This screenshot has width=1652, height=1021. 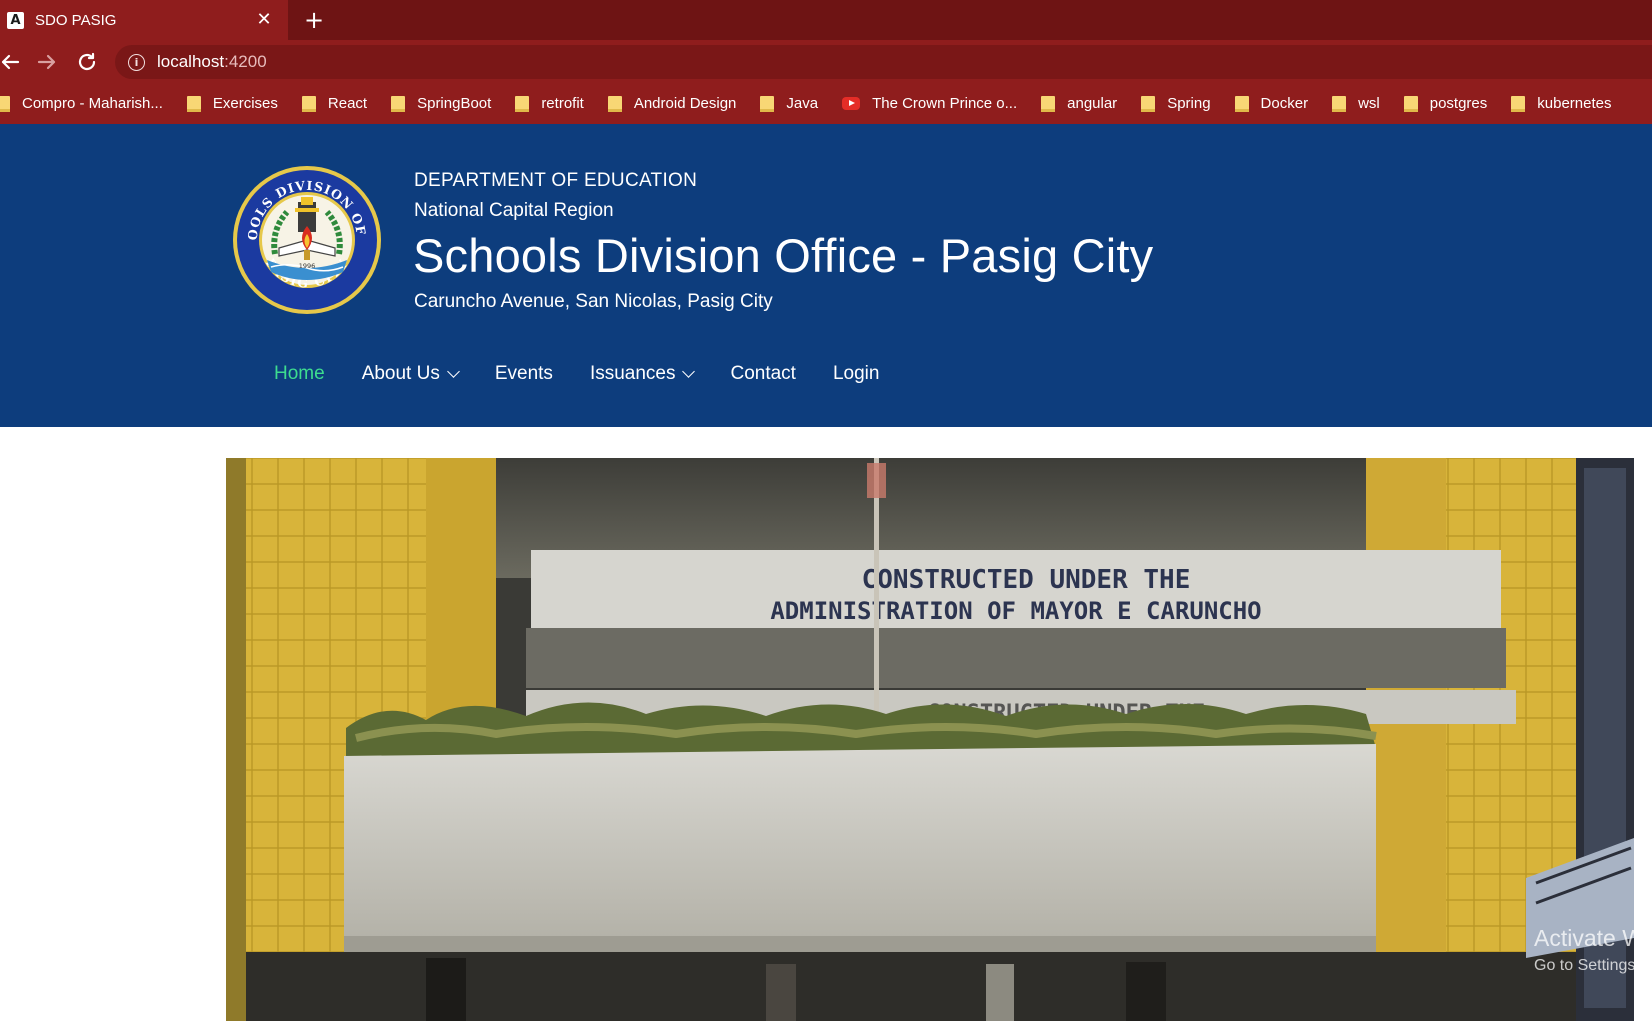 What do you see at coordinates (1585, 965) in the screenshot?
I see `go-to-settings-watermark: Go to Settings` at bounding box center [1585, 965].